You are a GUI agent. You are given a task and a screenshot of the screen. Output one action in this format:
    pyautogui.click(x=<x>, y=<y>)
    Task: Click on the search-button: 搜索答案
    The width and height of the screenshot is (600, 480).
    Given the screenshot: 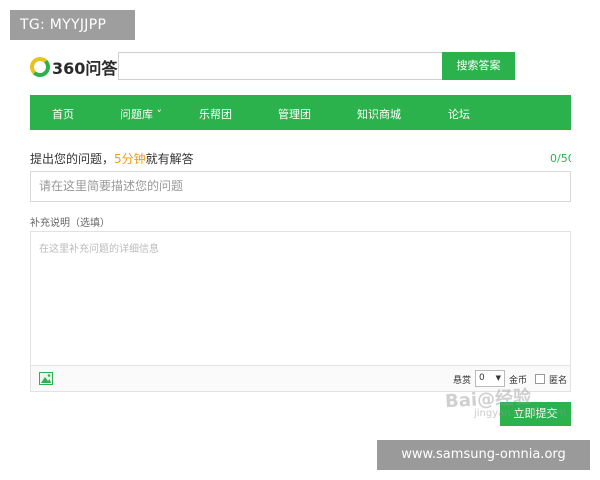 What is the action you would take?
    pyautogui.click(x=478, y=66)
    